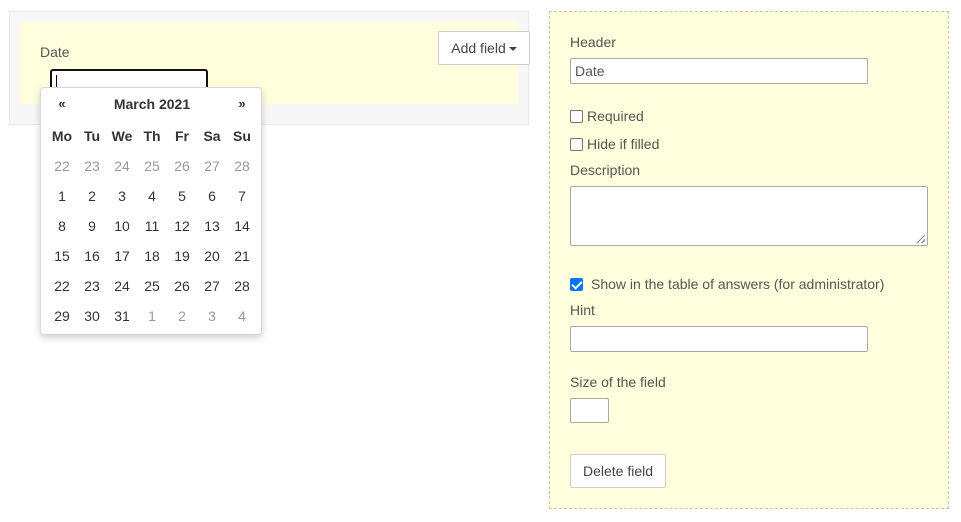  Describe the element at coordinates (55, 52) in the screenshot. I see `date-field-label: Date` at that location.